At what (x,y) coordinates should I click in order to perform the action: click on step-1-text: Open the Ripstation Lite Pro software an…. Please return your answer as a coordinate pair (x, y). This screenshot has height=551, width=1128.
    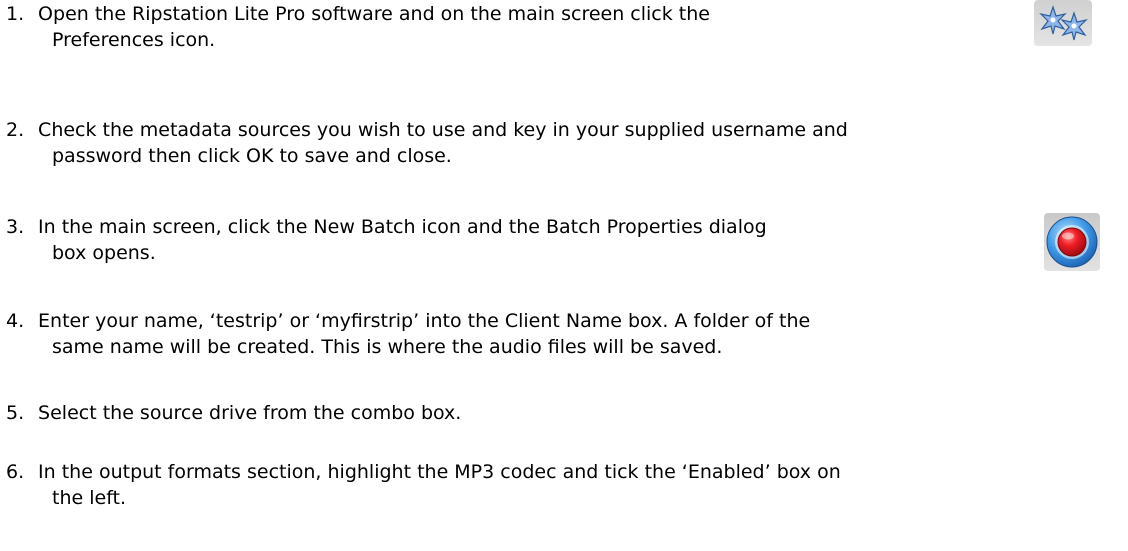
    Looking at the image, I should click on (374, 14).